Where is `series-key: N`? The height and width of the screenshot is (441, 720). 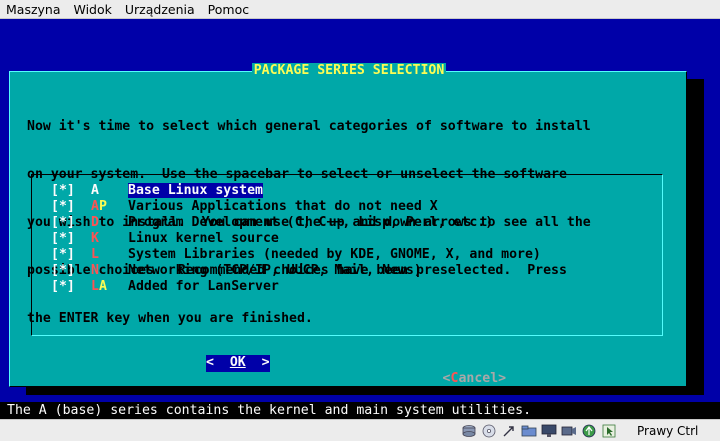 series-key: N is located at coordinates (95, 270).